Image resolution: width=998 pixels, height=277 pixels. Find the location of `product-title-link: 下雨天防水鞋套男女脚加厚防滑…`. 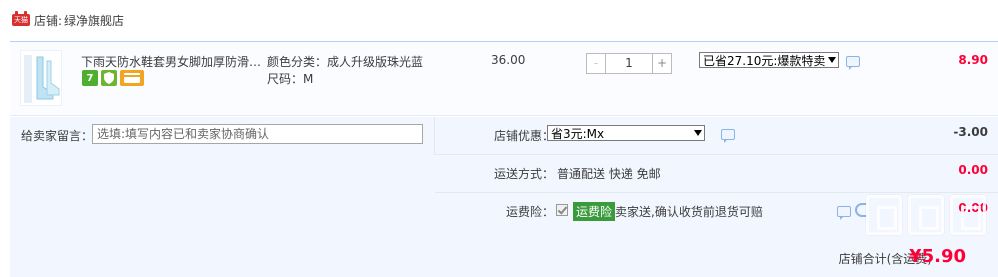

product-title-link: 下雨天防水鞋套男女脚加厚防滑… is located at coordinates (171, 61).